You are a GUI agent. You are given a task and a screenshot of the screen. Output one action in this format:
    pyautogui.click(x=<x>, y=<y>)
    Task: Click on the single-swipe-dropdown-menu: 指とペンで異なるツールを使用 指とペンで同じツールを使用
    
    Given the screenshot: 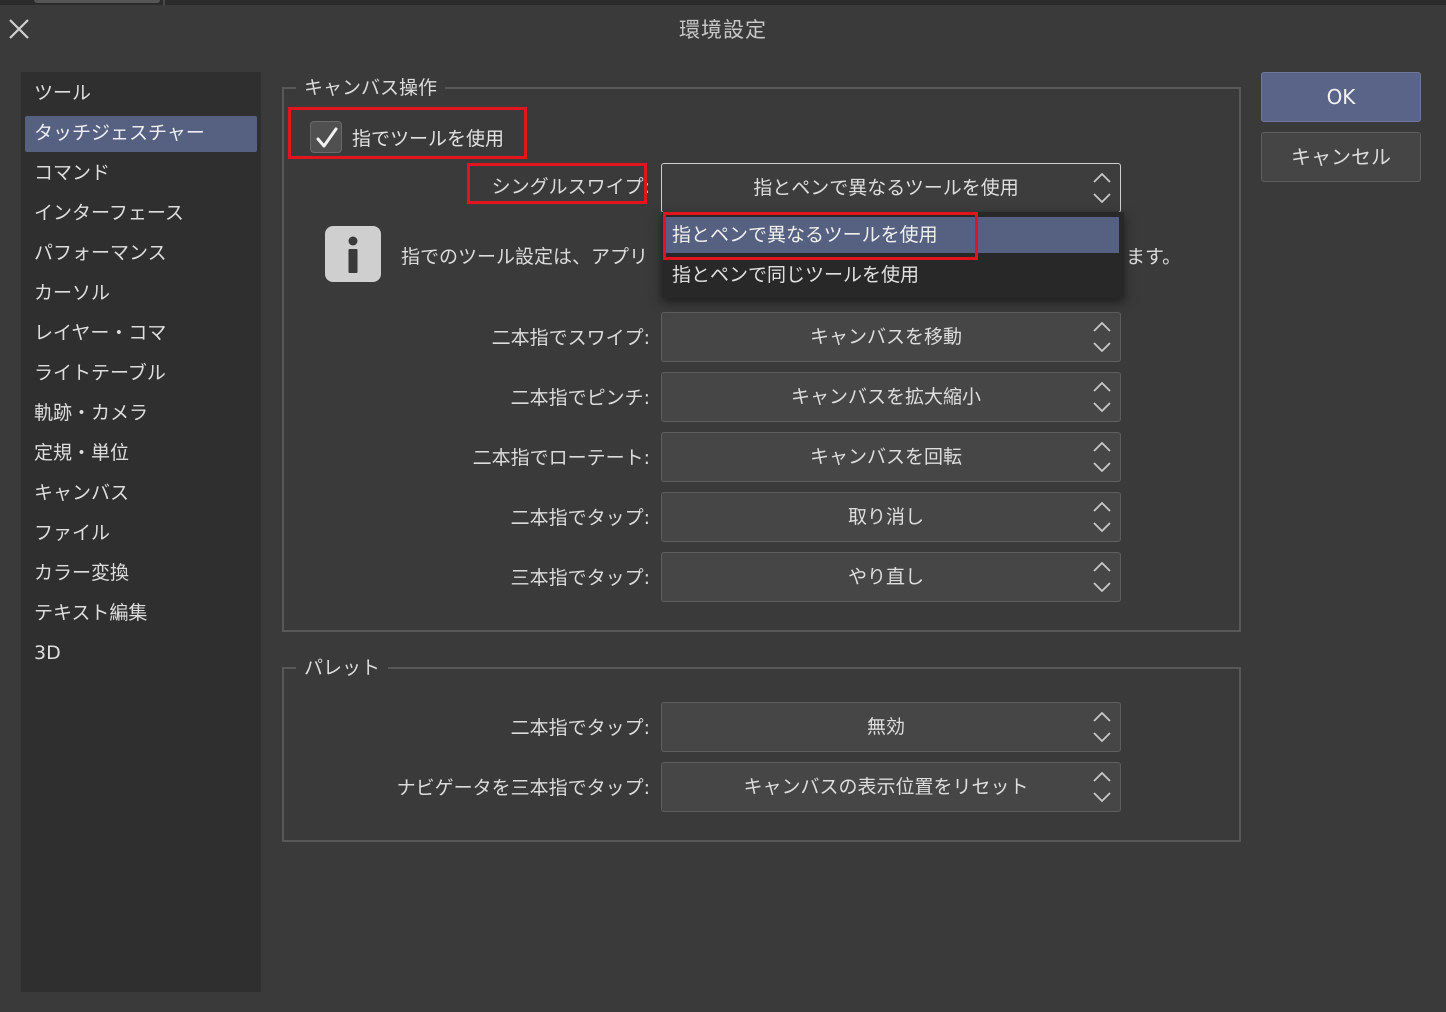 What is the action you would take?
    pyautogui.click(x=893, y=255)
    